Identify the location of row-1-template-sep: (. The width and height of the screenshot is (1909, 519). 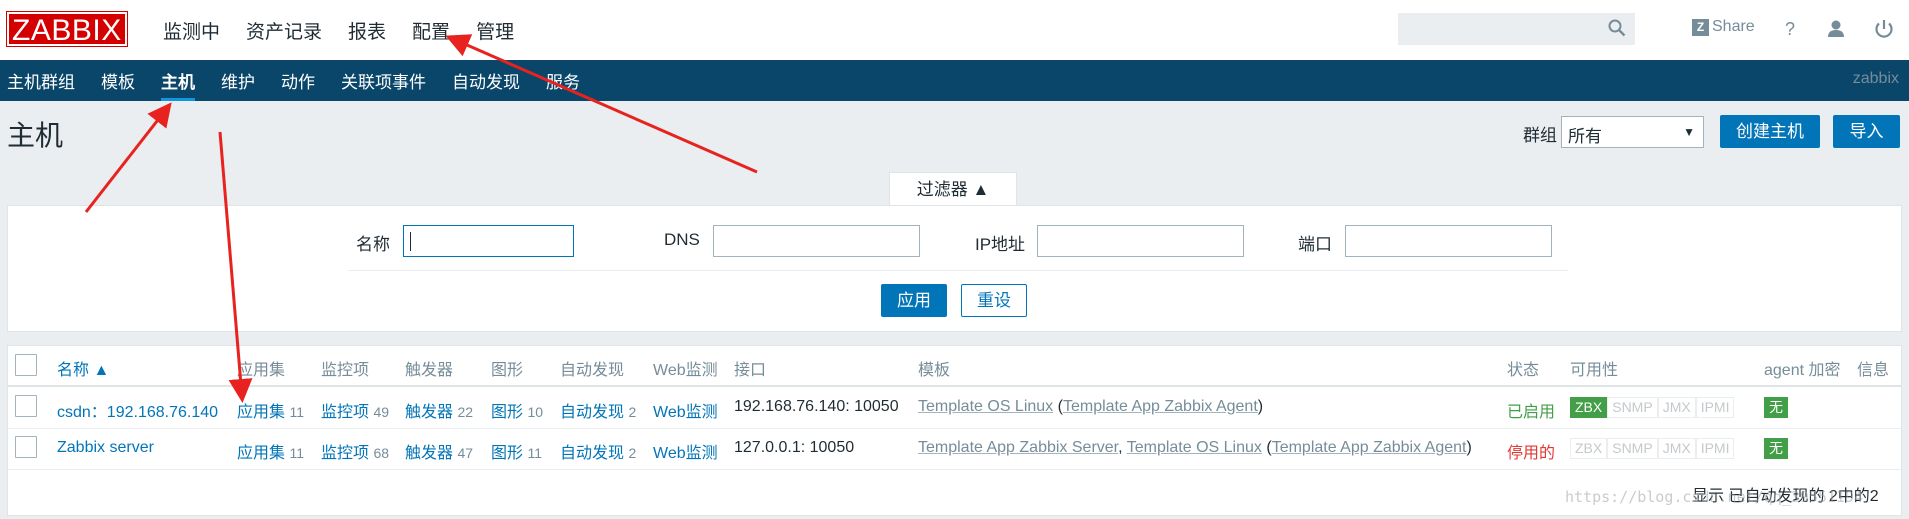
(1058, 406).